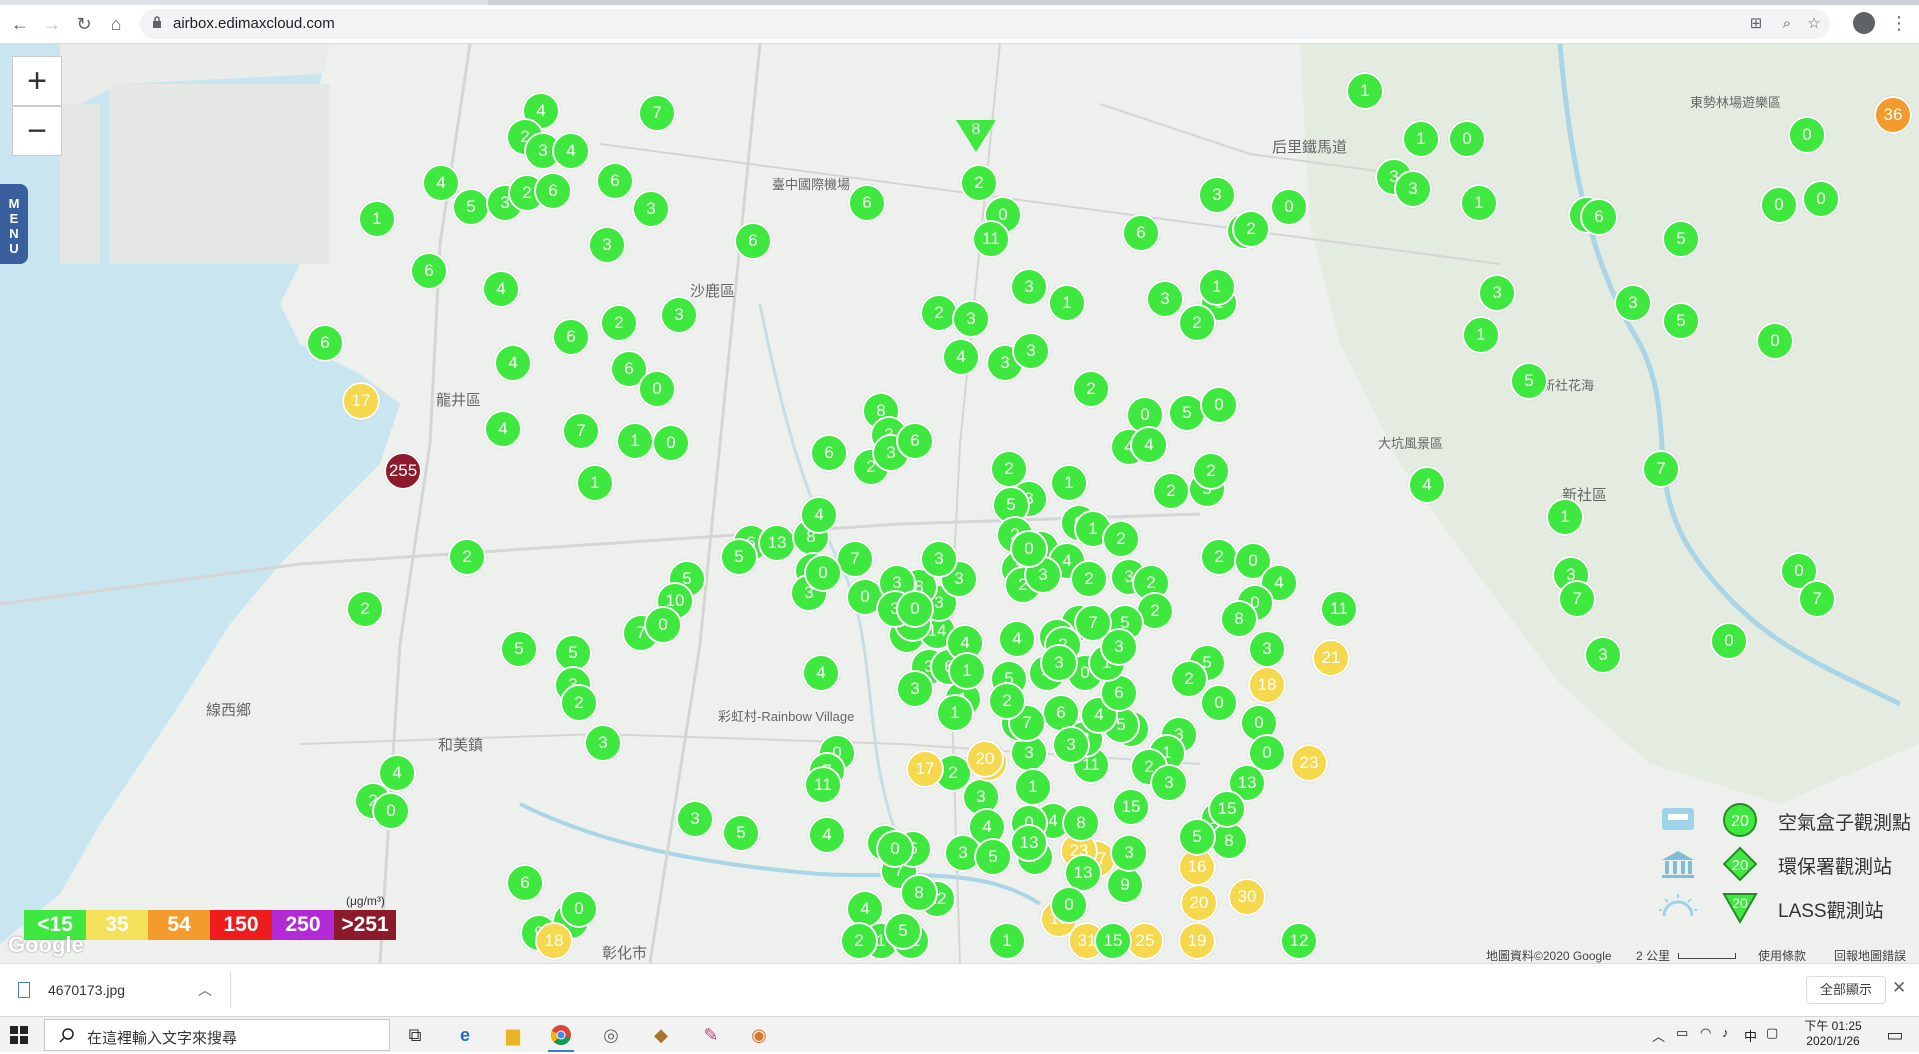  Describe the element at coordinates (1864, 23) in the screenshot. I see `profile-avatar-icon` at that location.